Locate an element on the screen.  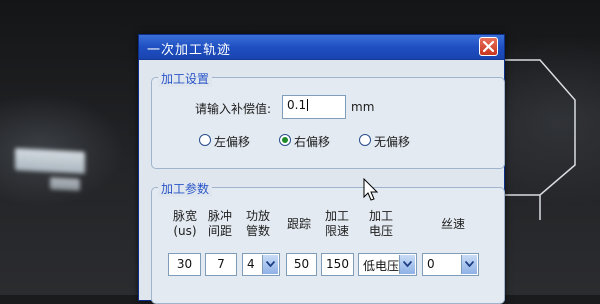
header-pulse-interval: 脉冲 间距 is located at coordinates (219, 223).